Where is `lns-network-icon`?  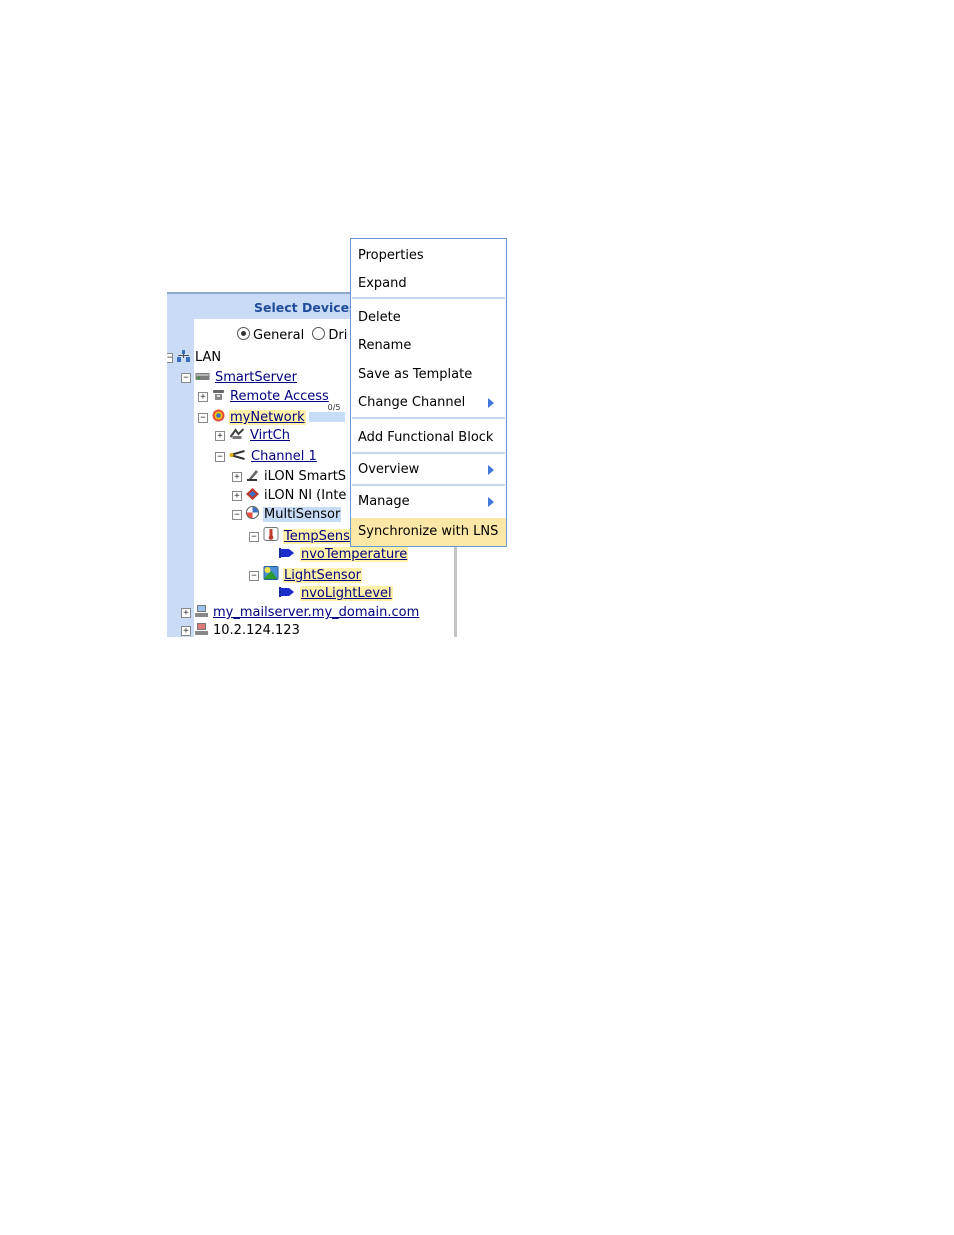 lns-network-icon is located at coordinates (218, 415).